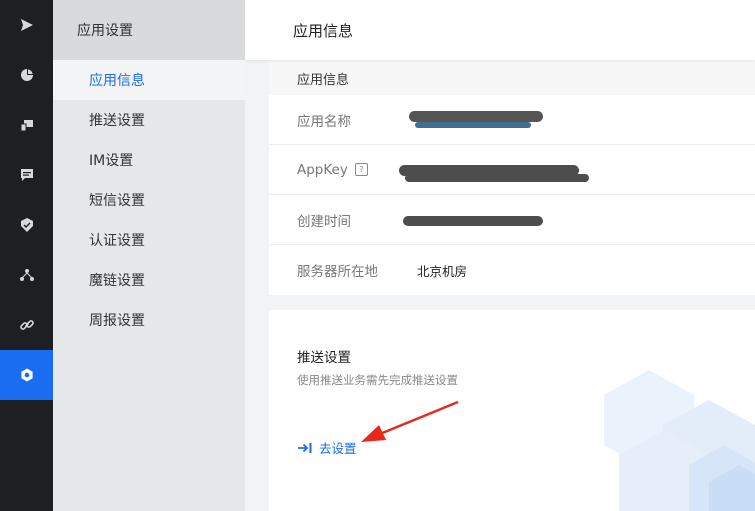 This screenshot has width=755, height=511. I want to click on menu-item-auth-settings: 认证设置, so click(149, 240).